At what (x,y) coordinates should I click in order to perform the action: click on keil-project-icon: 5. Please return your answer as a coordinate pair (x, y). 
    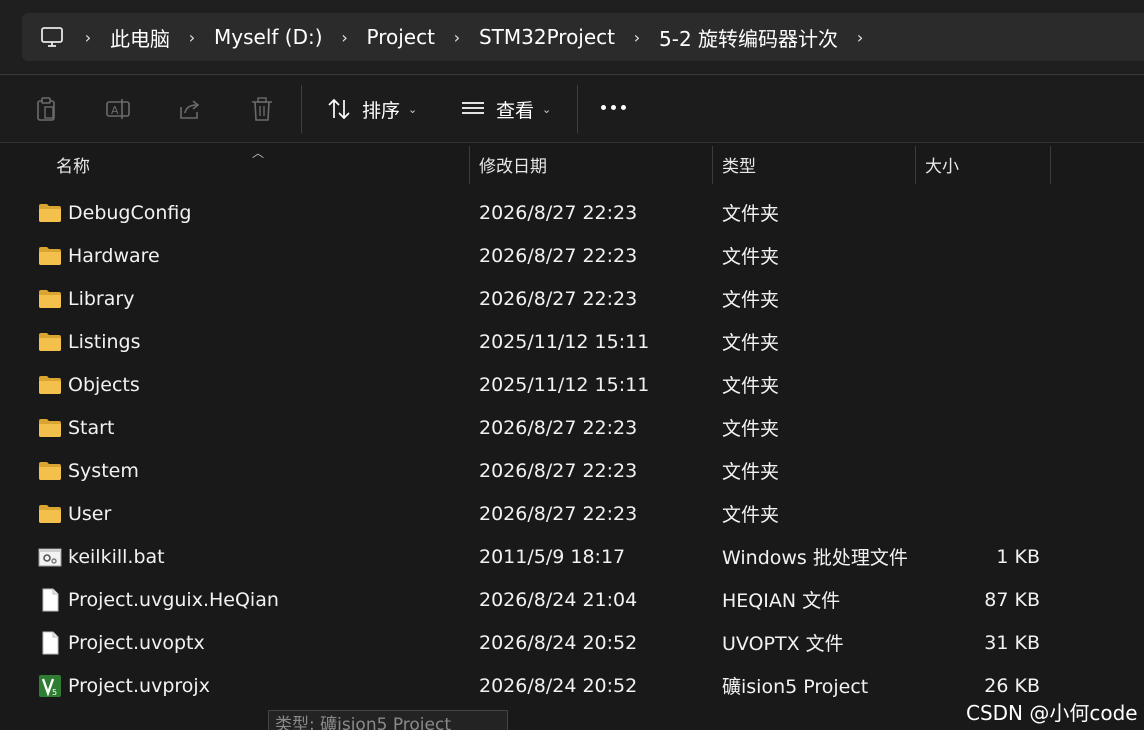
    Looking at the image, I should click on (50, 686).